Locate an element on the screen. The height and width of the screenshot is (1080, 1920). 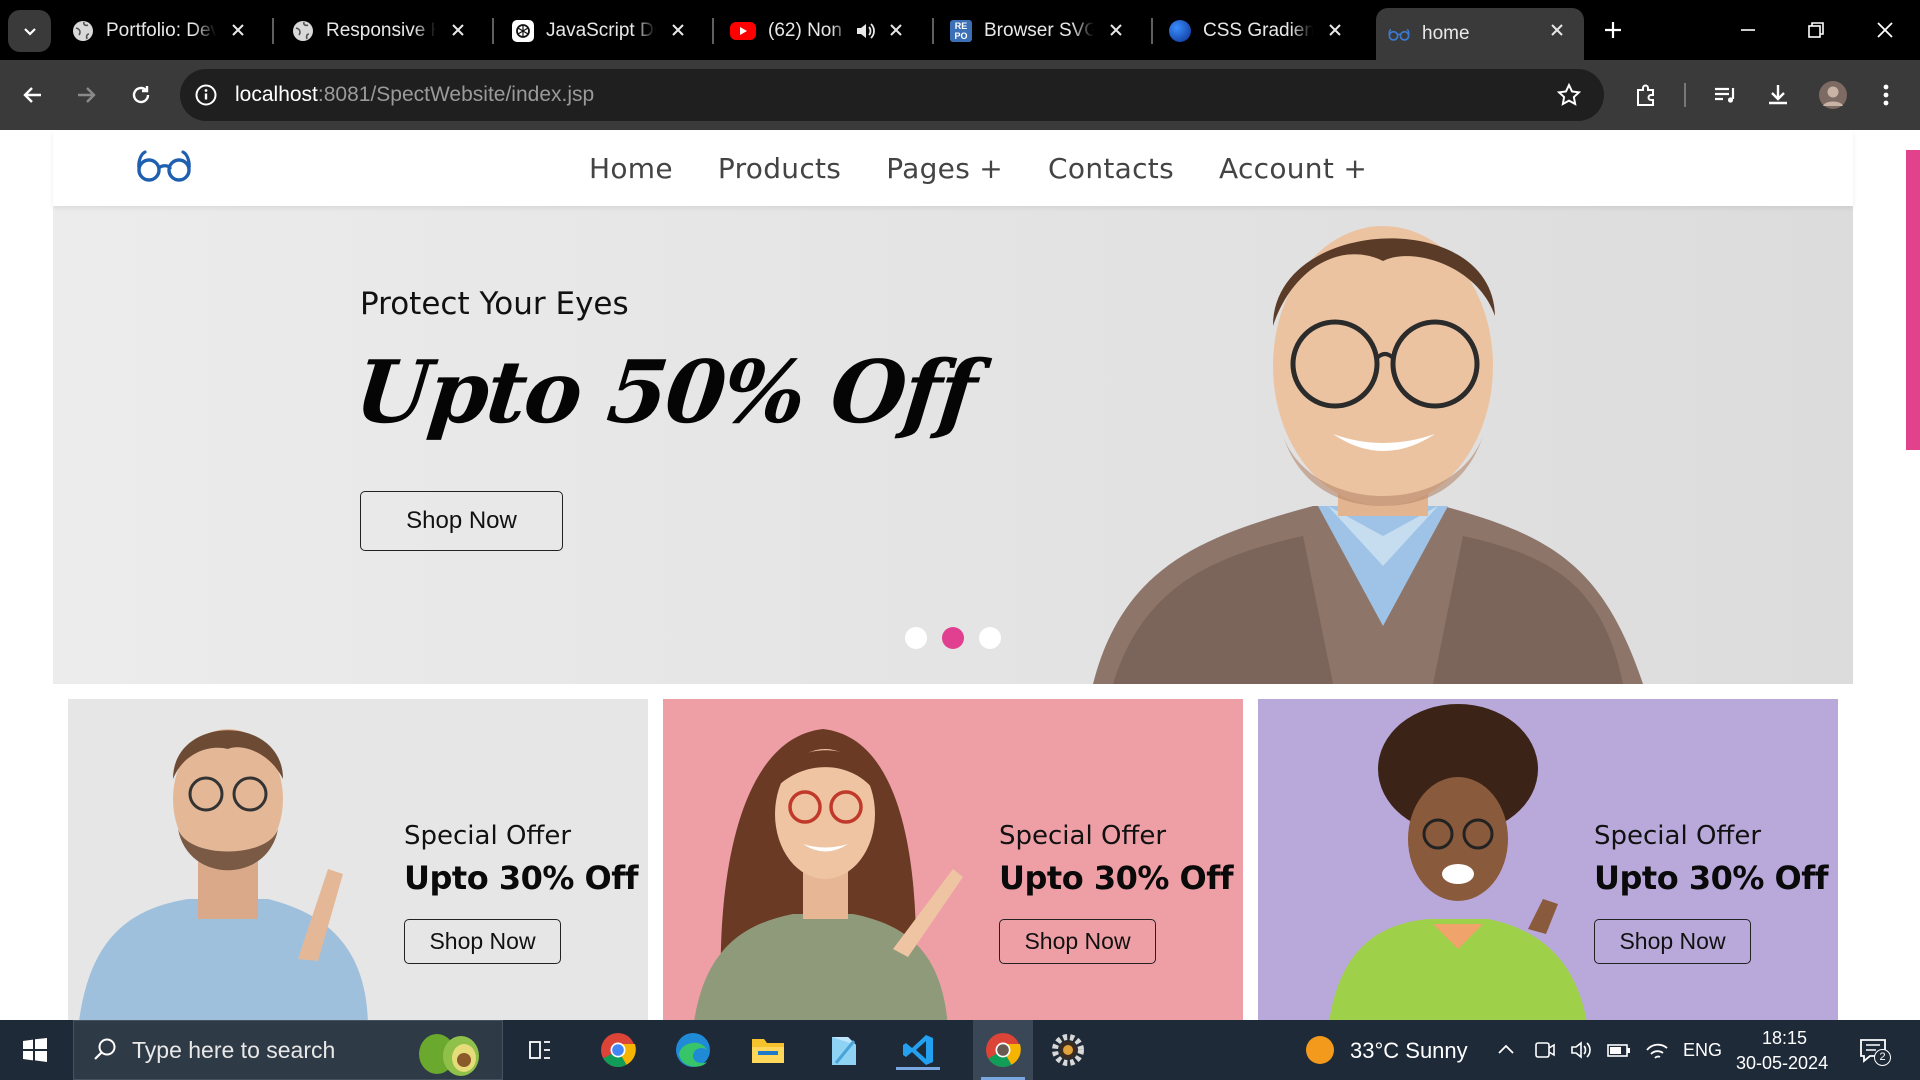
tab-youtube: (62) Non S is located at coordinates (820, 31).